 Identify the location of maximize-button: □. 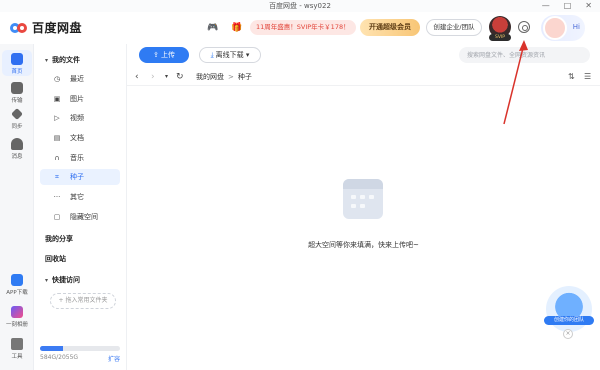
(568, 6).